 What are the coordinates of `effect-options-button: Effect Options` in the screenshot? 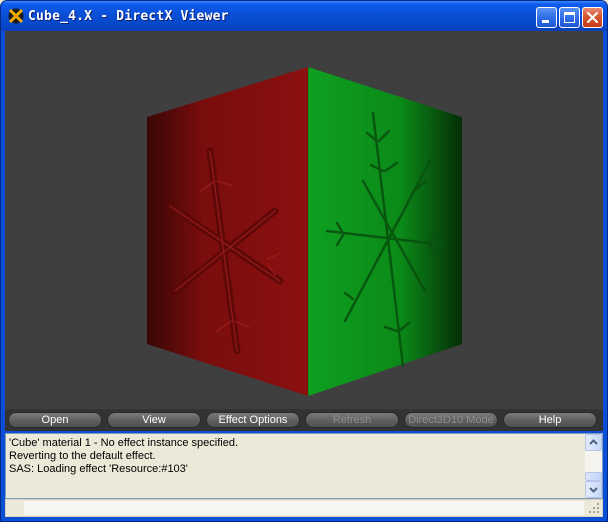 It's located at (253, 420).